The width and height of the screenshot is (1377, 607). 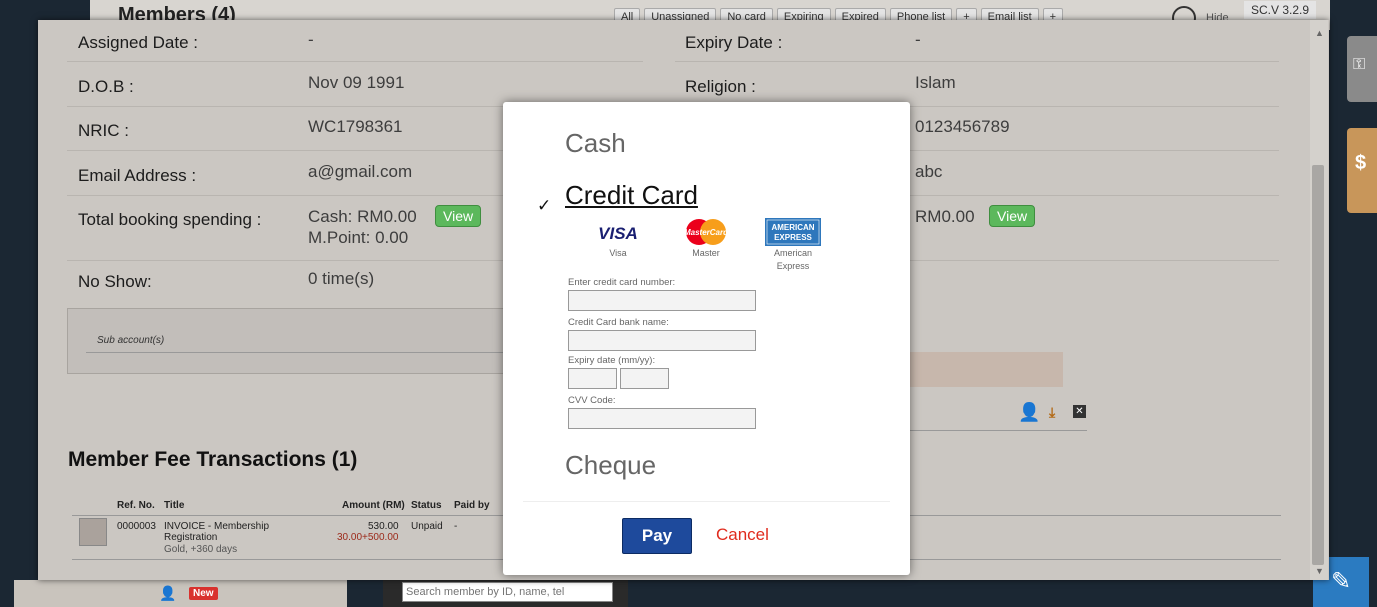 What do you see at coordinates (217, 526) in the screenshot?
I see `row-title-line1: INVOICE - Membership` at bounding box center [217, 526].